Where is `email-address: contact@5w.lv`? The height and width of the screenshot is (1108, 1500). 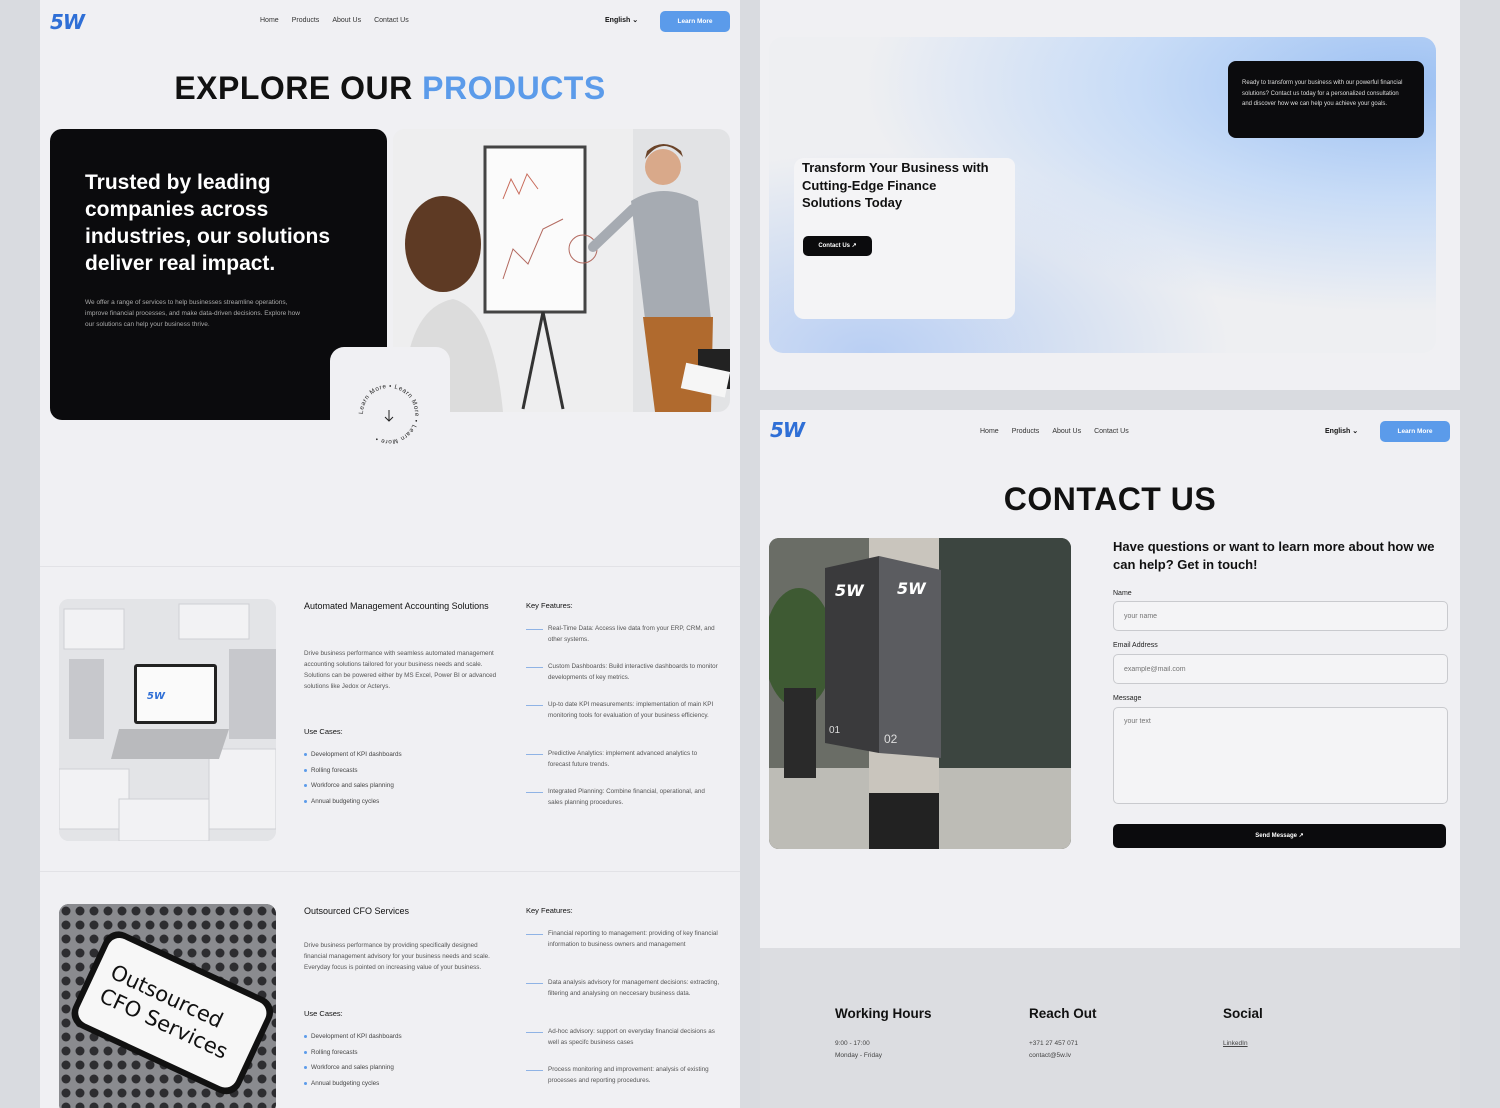 email-address: contact@5w.lv is located at coordinates (1050, 1055).